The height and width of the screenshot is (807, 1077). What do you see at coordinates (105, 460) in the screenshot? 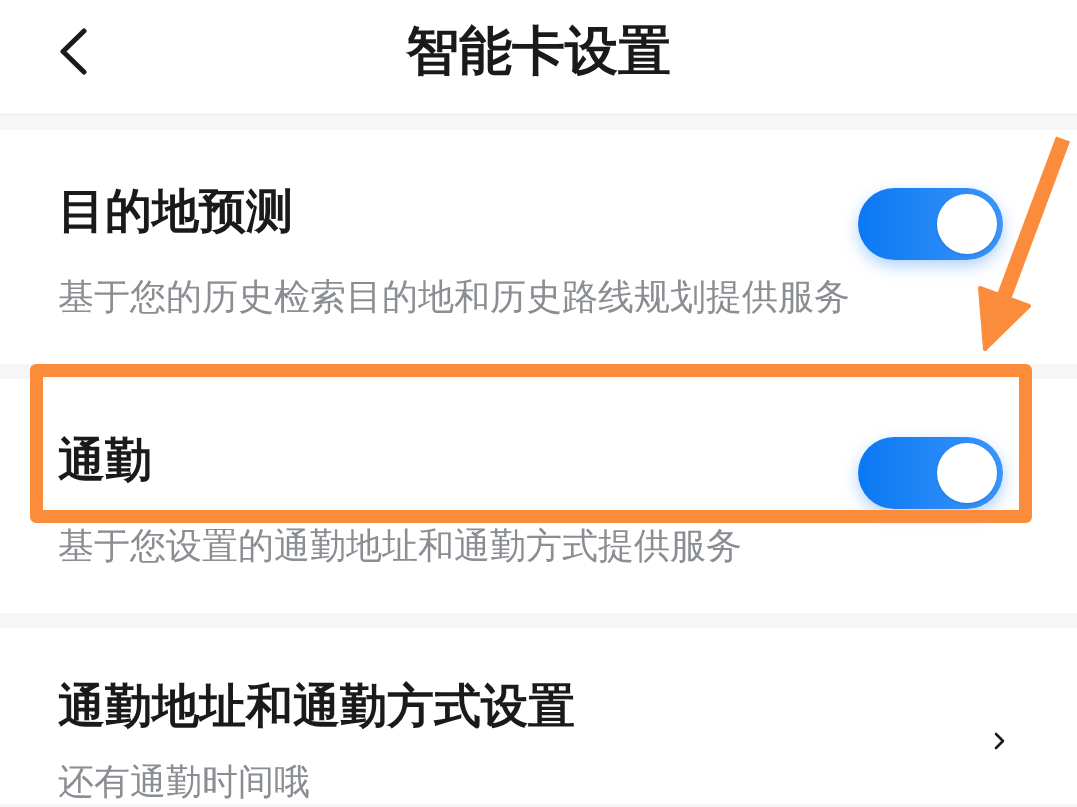
I see `section-title: 通勤` at bounding box center [105, 460].